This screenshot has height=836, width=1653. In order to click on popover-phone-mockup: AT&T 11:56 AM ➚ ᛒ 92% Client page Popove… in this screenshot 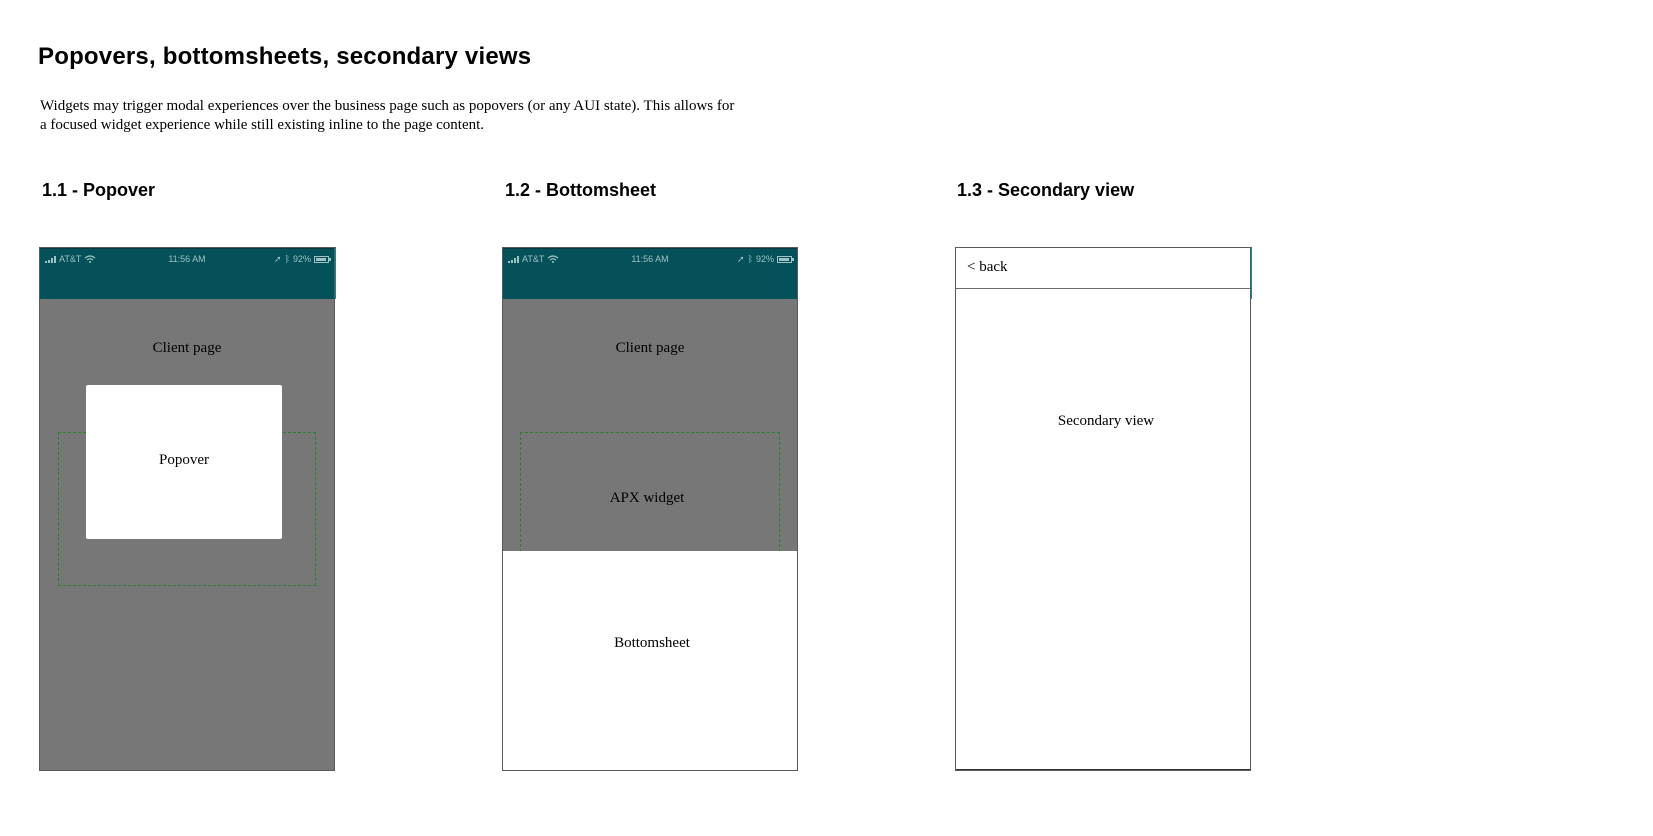, I will do `click(187, 509)`.